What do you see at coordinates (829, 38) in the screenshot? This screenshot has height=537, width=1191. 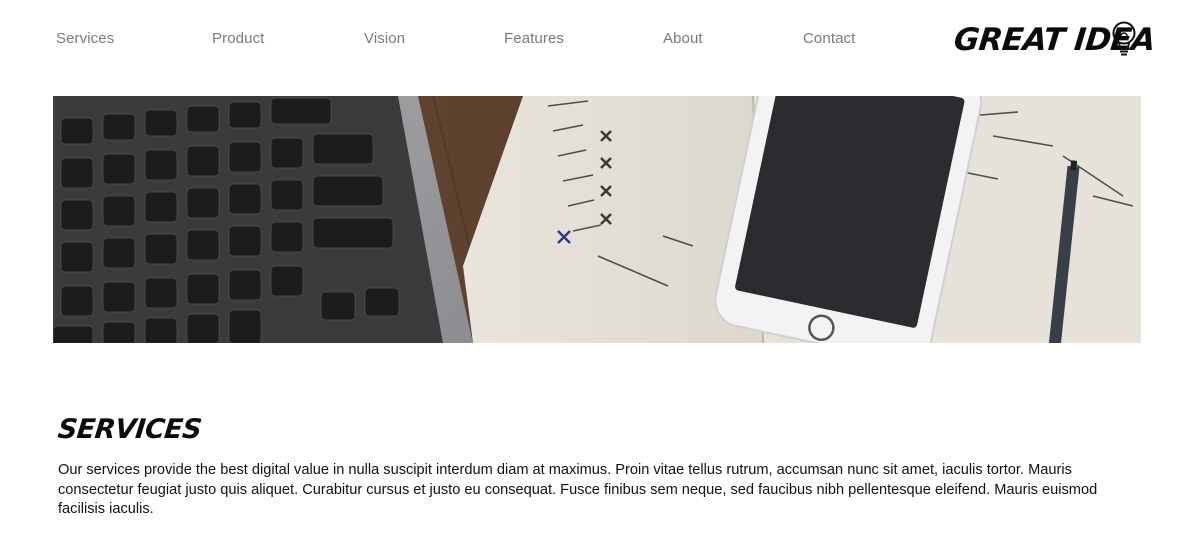 I see `nav-link-contact: Contact` at bounding box center [829, 38].